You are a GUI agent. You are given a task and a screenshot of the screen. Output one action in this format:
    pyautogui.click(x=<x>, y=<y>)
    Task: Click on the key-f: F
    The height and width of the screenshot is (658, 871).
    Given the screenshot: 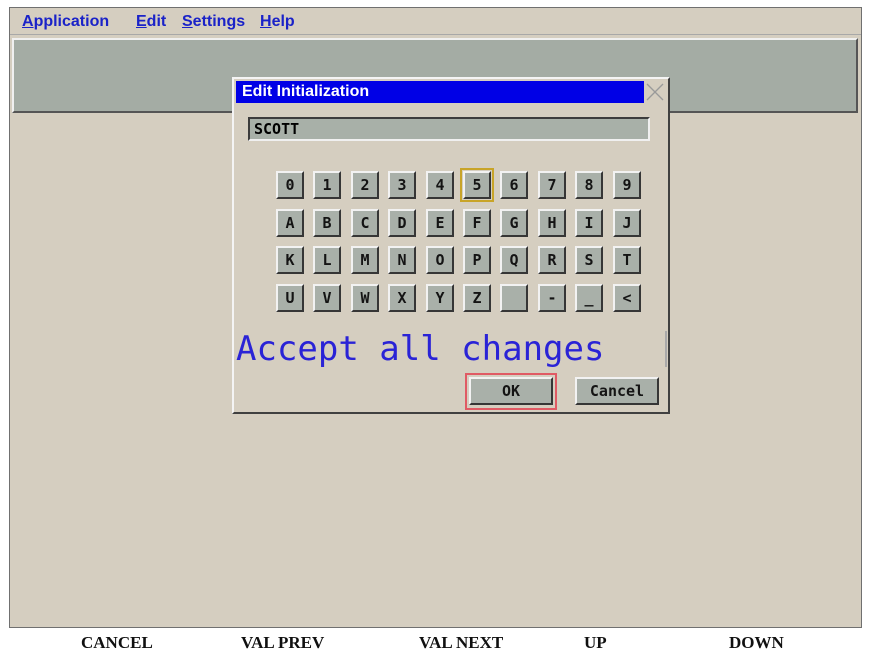 What is the action you would take?
    pyautogui.click(x=477, y=223)
    